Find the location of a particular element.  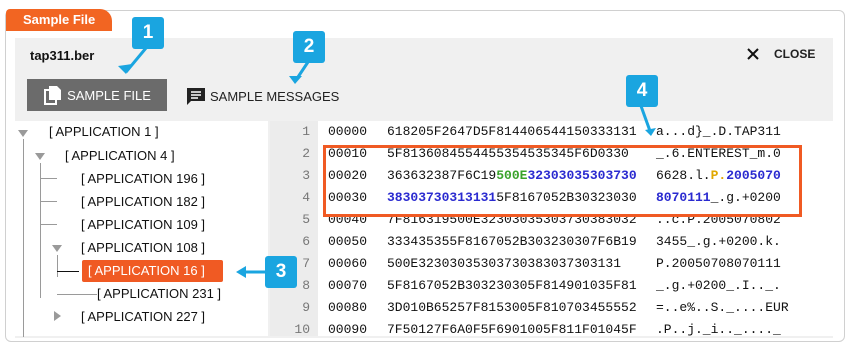

callout-badge: 2 is located at coordinates (309, 47).